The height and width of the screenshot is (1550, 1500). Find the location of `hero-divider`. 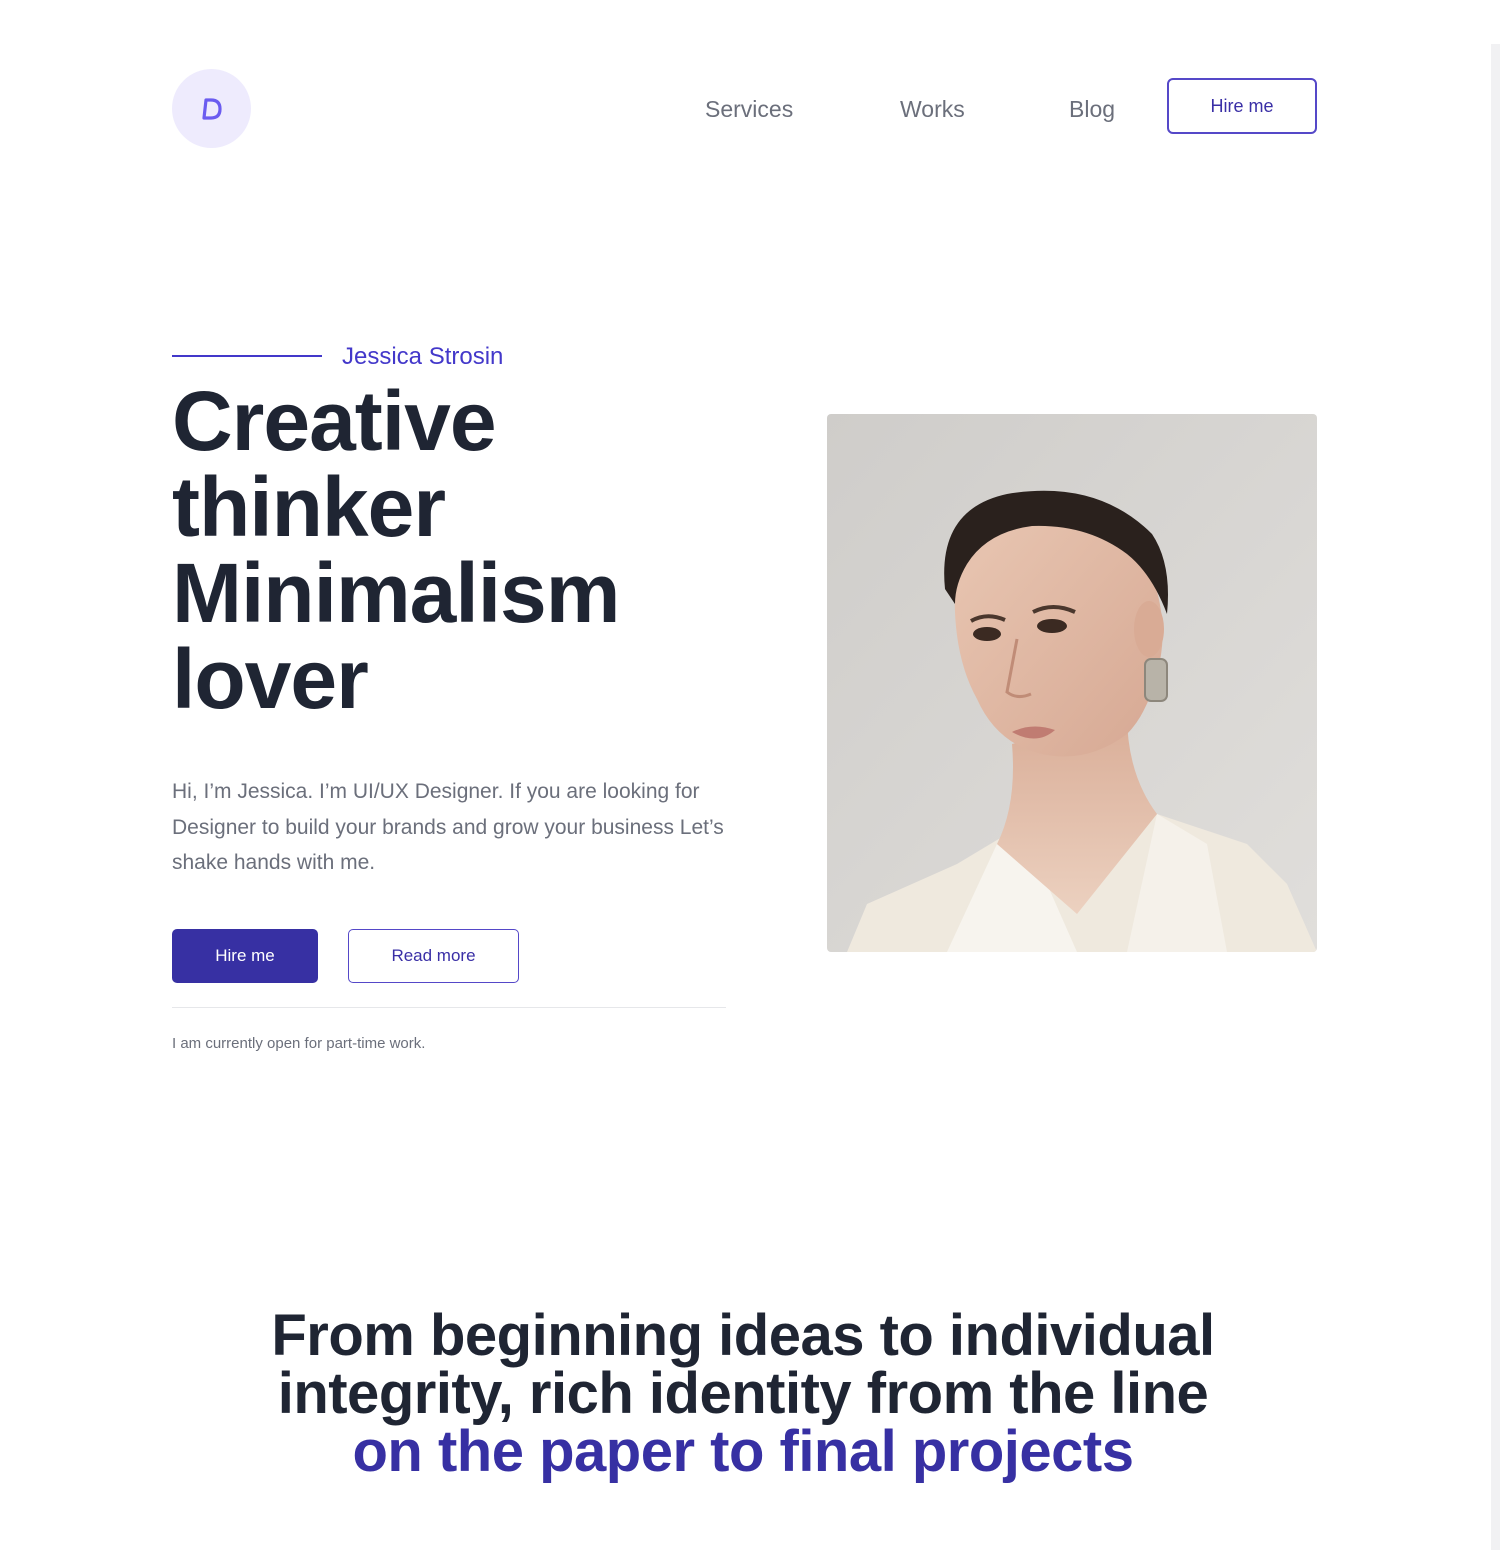

hero-divider is located at coordinates (449, 1007).